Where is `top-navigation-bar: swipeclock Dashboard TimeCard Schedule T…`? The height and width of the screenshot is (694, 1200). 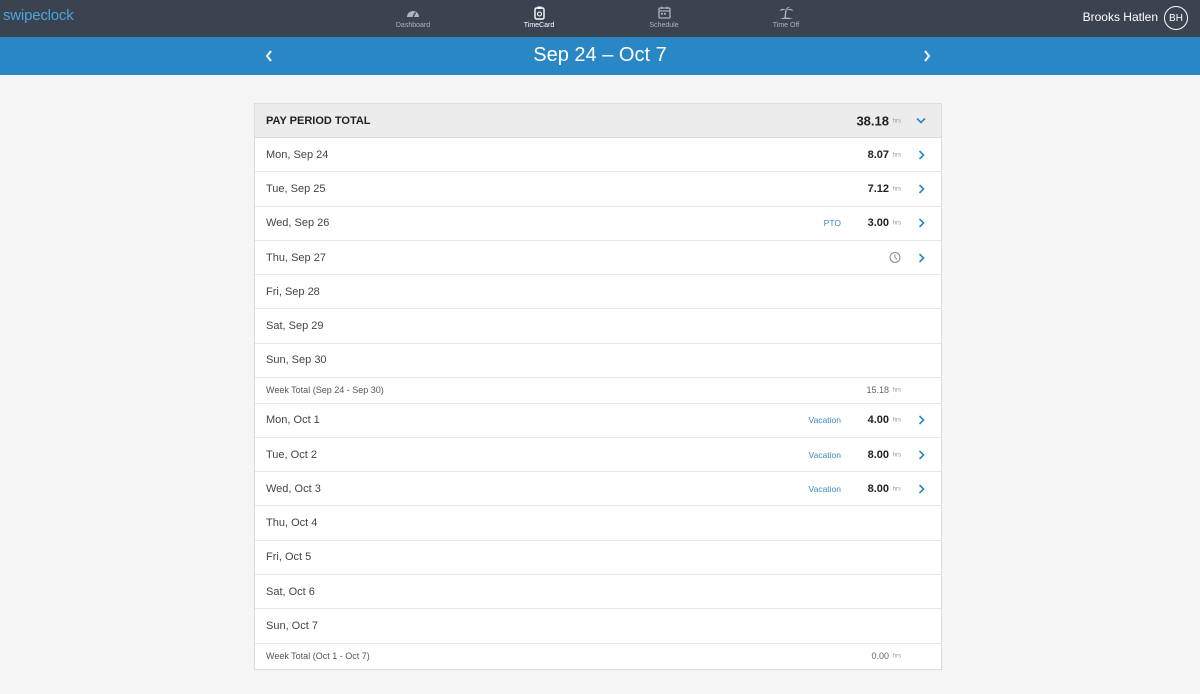
top-navigation-bar: swipeclock Dashboard TimeCard Schedule T… is located at coordinates (600, 18).